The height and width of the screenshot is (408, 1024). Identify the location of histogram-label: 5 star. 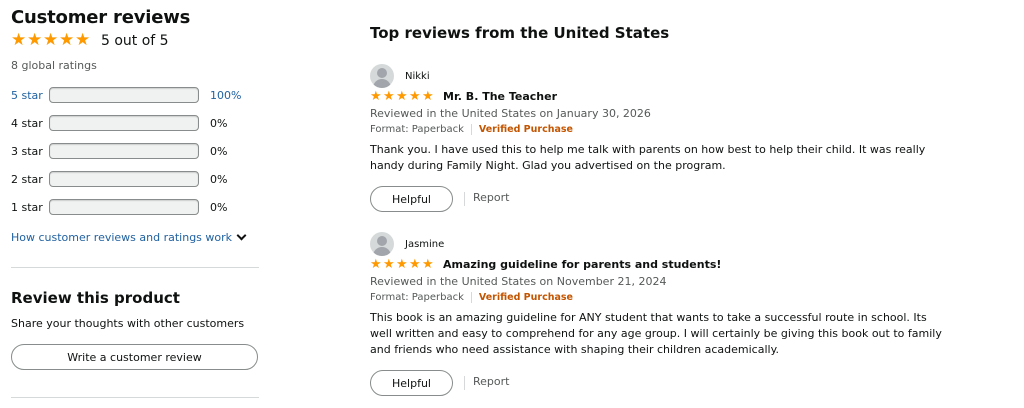
(30, 95).